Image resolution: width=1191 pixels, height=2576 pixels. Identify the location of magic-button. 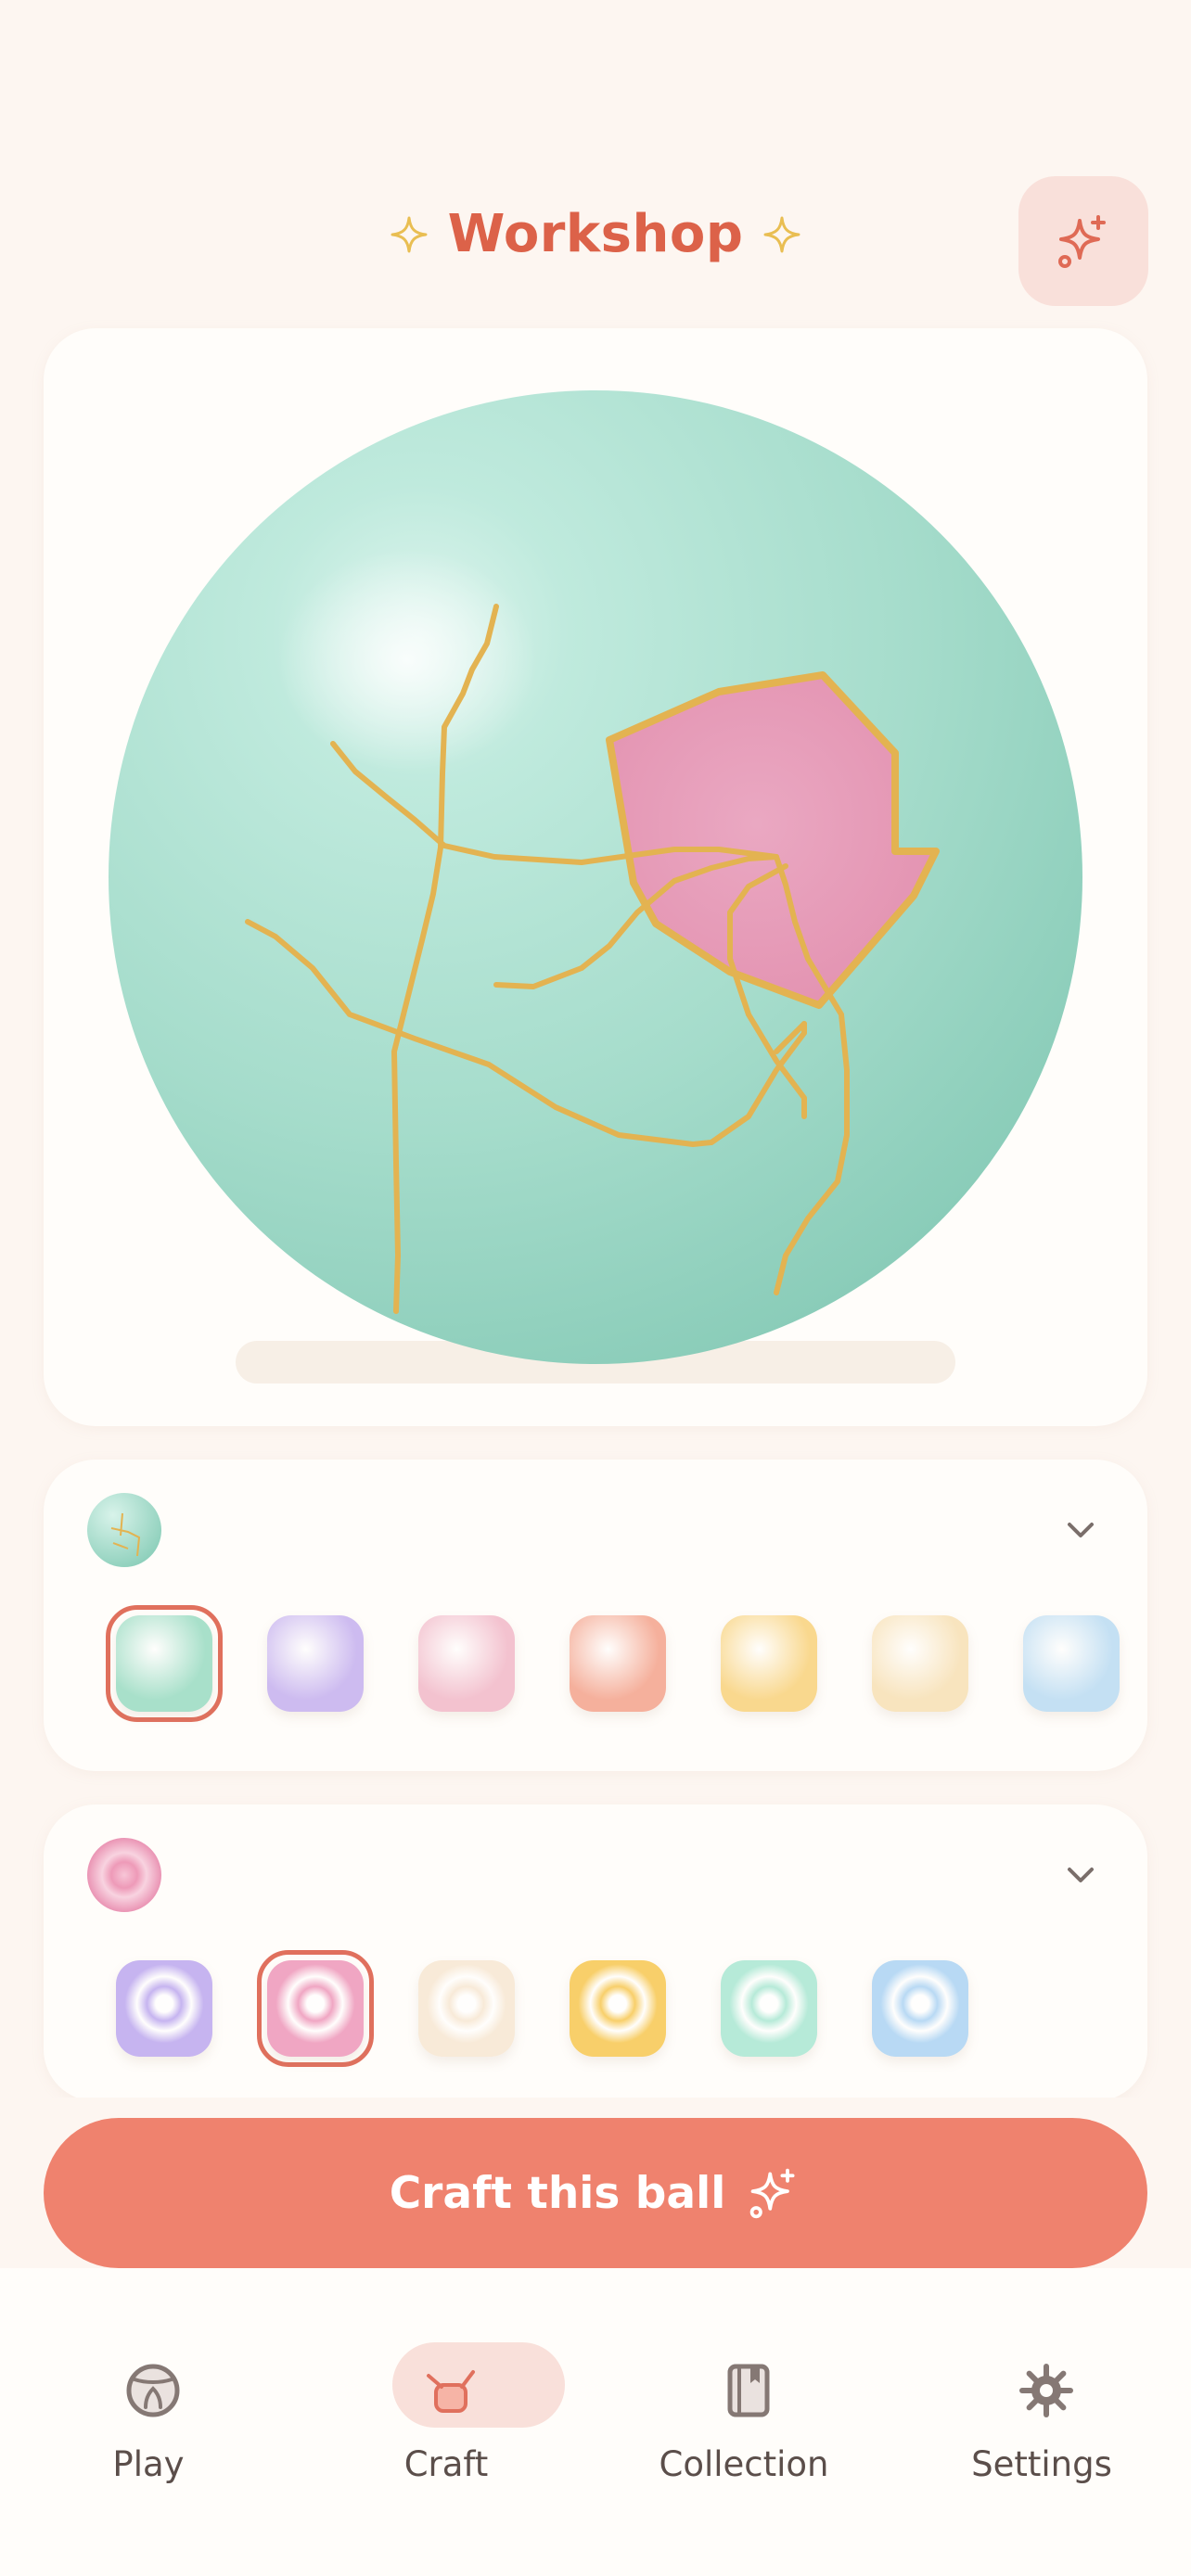
(1083, 241).